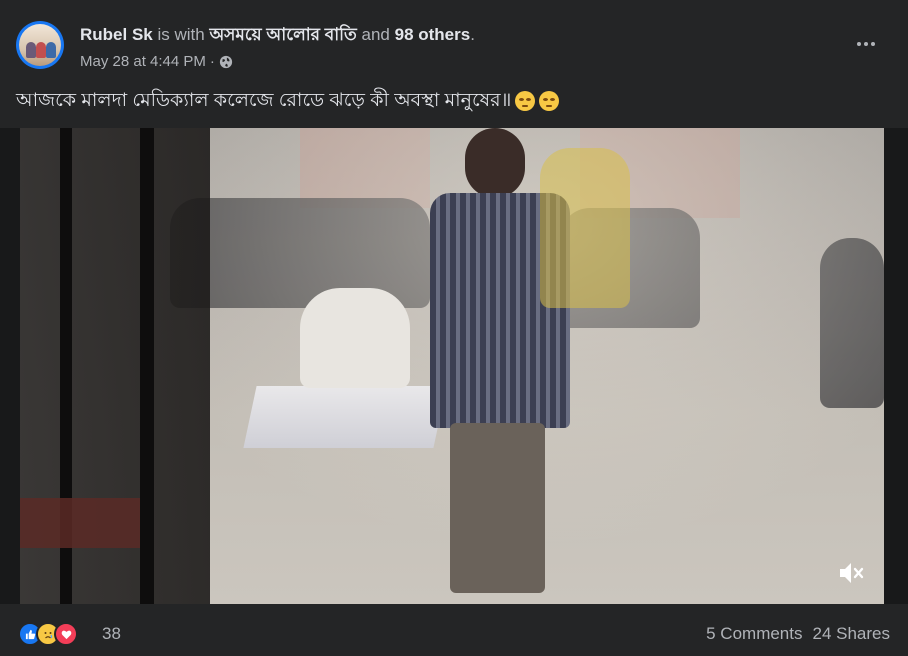 The image size is (908, 656). What do you see at coordinates (454, 630) in the screenshot?
I see `post-footer: 38 5 Comments 24 Shares` at bounding box center [454, 630].